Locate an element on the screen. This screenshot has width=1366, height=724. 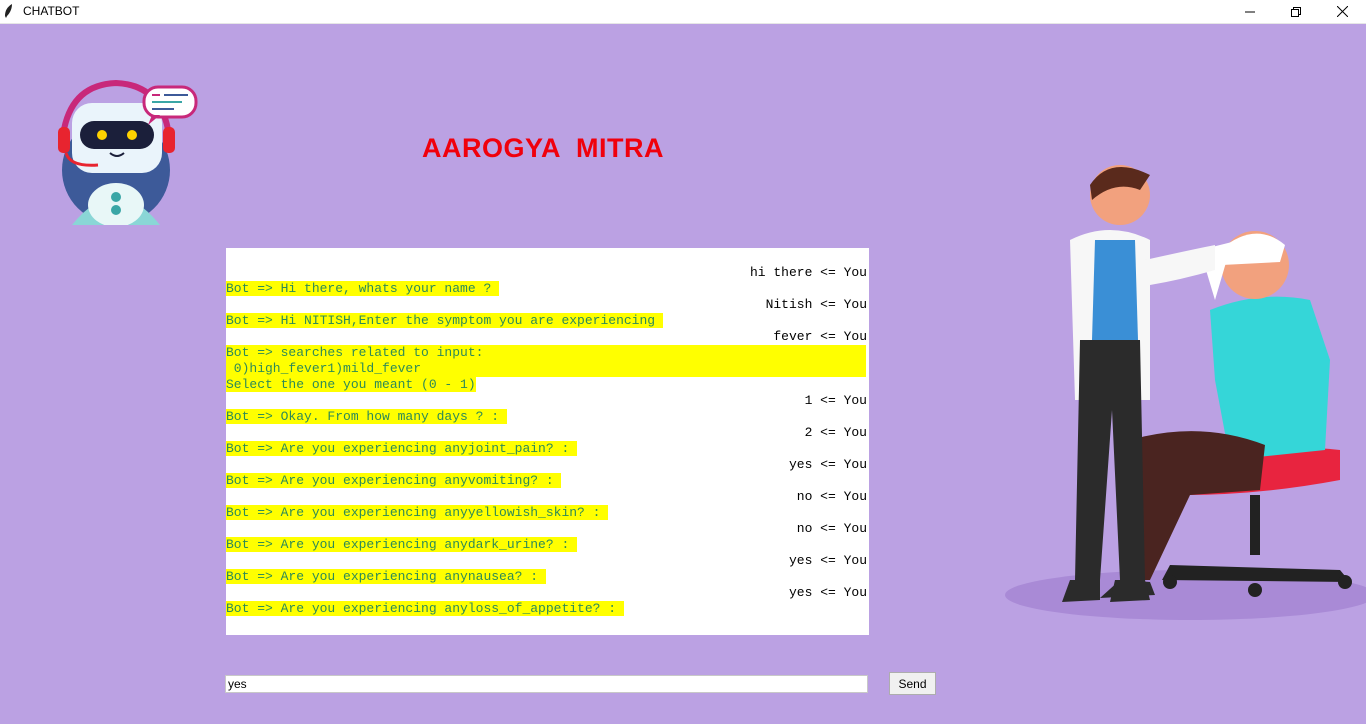
minimize-icon is located at coordinates (1250, 11).